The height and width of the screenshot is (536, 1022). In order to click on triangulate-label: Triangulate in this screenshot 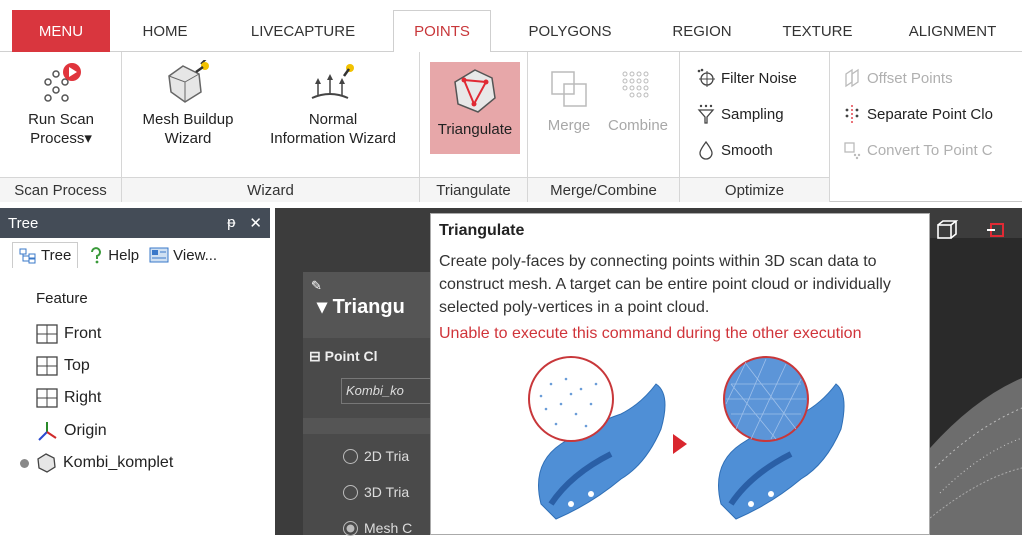, I will do `click(475, 129)`.